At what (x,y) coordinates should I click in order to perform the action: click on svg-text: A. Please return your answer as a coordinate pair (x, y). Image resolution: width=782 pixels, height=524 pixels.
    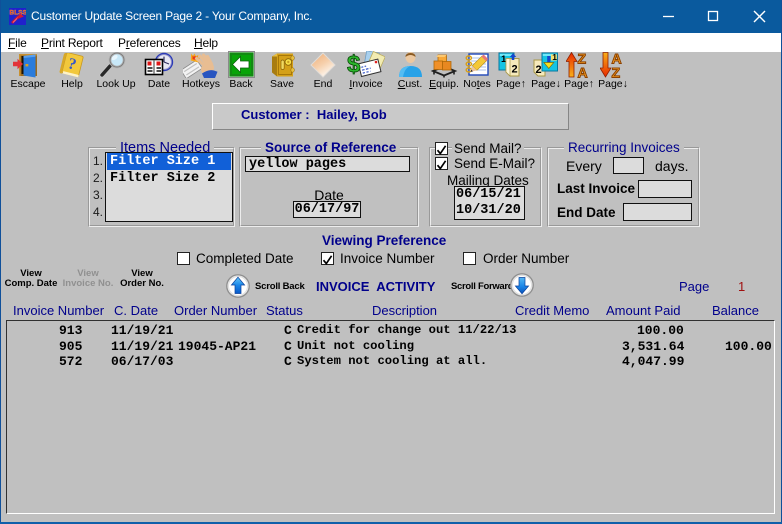
    Looking at the image, I should click on (582, 72).